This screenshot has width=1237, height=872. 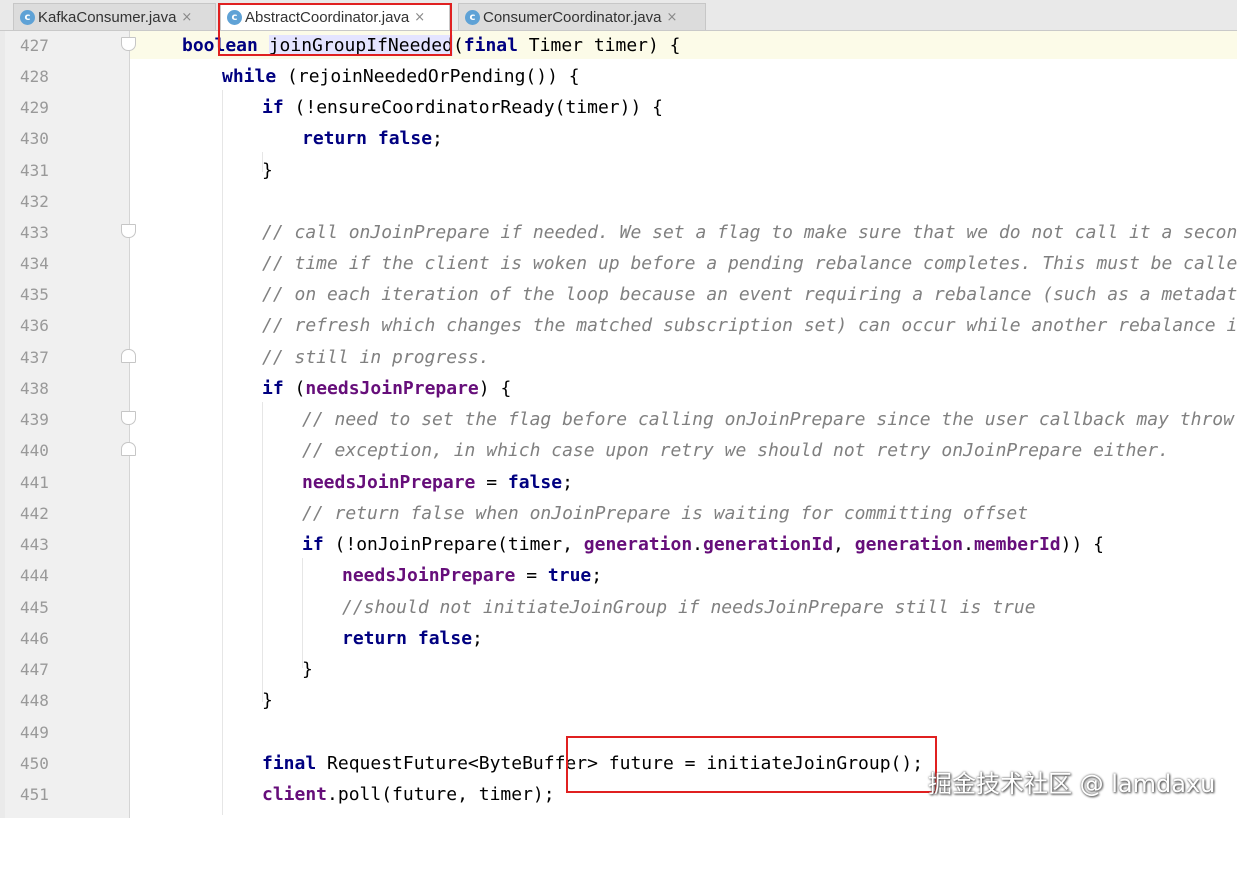 What do you see at coordinates (295, 794) in the screenshot?
I see `field-name: client` at bounding box center [295, 794].